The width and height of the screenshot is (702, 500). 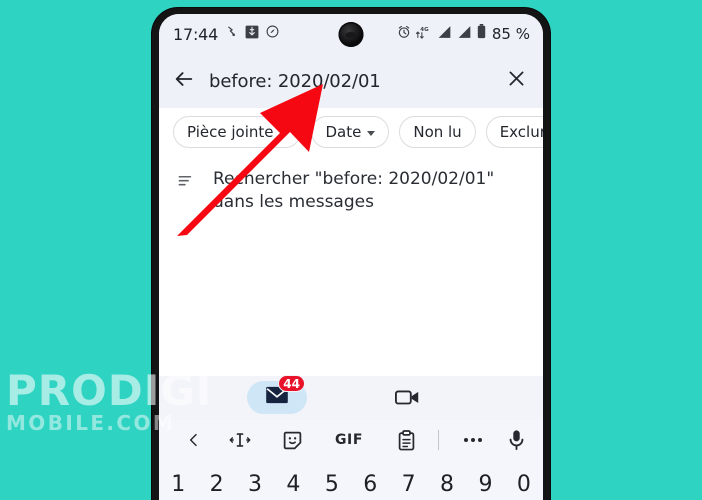 I want to click on key-0: 0, so click(x=524, y=484).